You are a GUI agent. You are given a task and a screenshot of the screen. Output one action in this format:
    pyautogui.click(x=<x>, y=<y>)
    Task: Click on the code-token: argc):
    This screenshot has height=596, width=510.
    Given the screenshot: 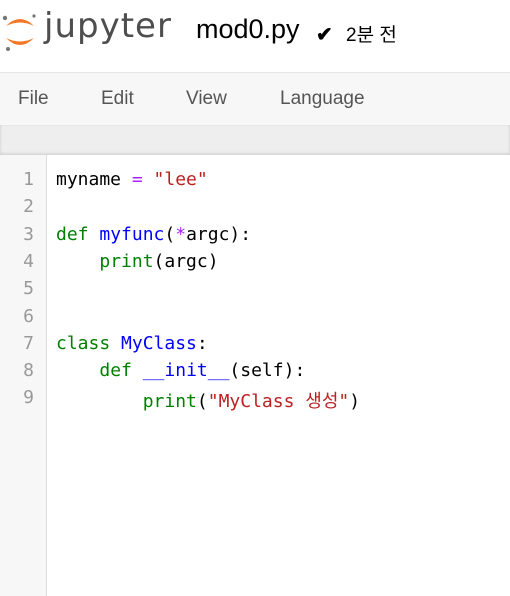 What is the action you would take?
    pyautogui.click(x=219, y=234)
    